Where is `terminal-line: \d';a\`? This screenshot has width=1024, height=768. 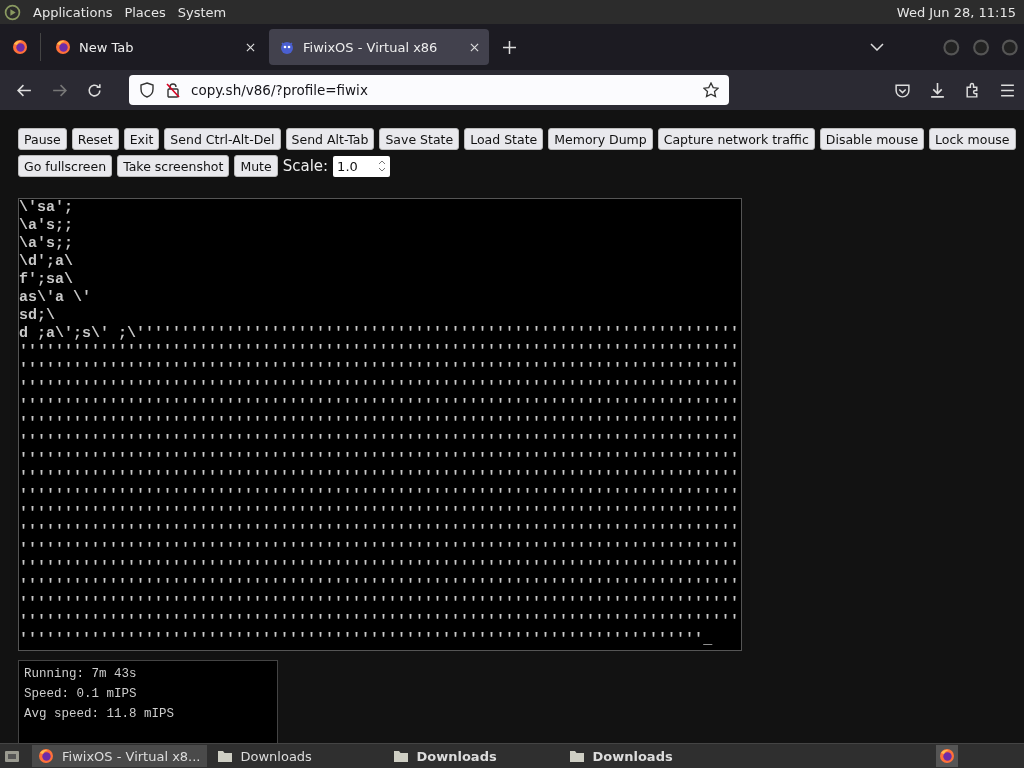 terminal-line: \d';a\ is located at coordinates (46, 262).